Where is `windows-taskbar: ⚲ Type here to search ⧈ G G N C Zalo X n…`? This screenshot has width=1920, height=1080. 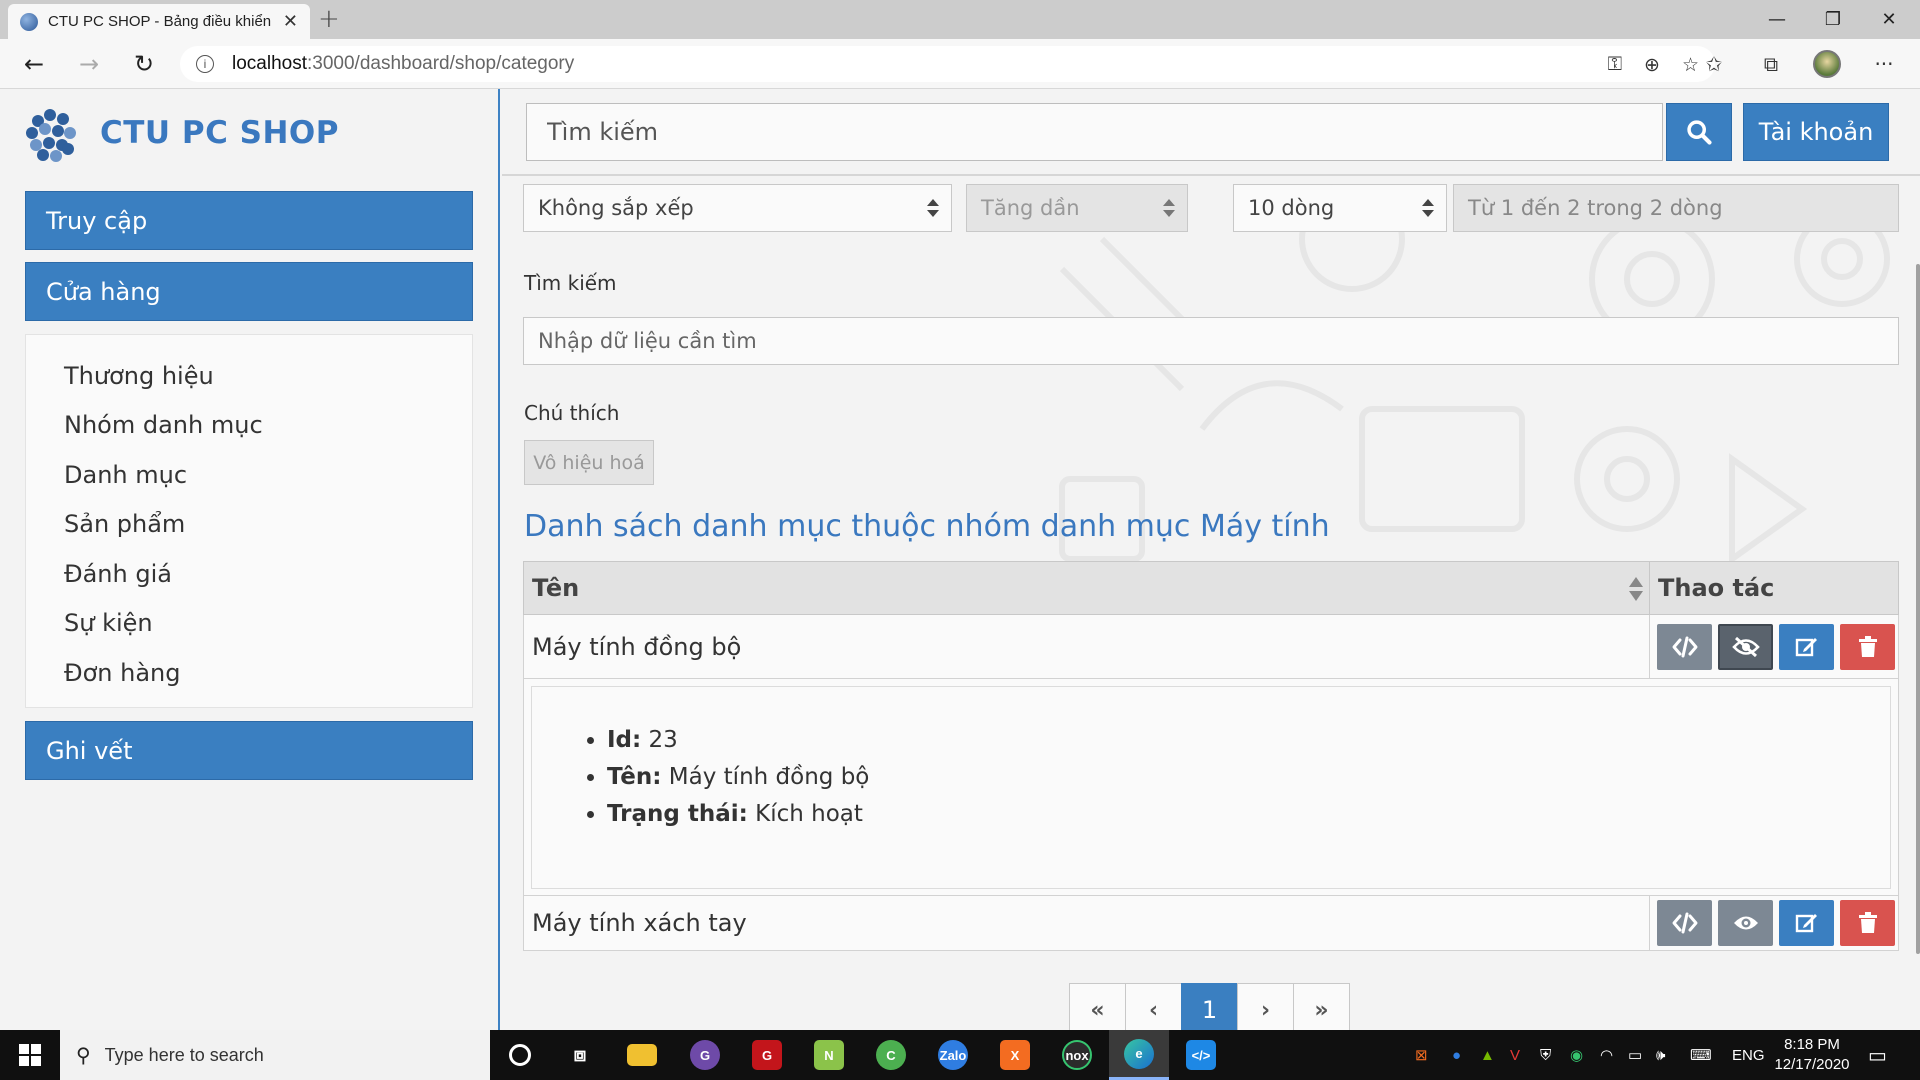 windows-taskbar: ⚲ Type here to search ⧈ G G N C Zalo X n… is located at coordinates (960, 1055).